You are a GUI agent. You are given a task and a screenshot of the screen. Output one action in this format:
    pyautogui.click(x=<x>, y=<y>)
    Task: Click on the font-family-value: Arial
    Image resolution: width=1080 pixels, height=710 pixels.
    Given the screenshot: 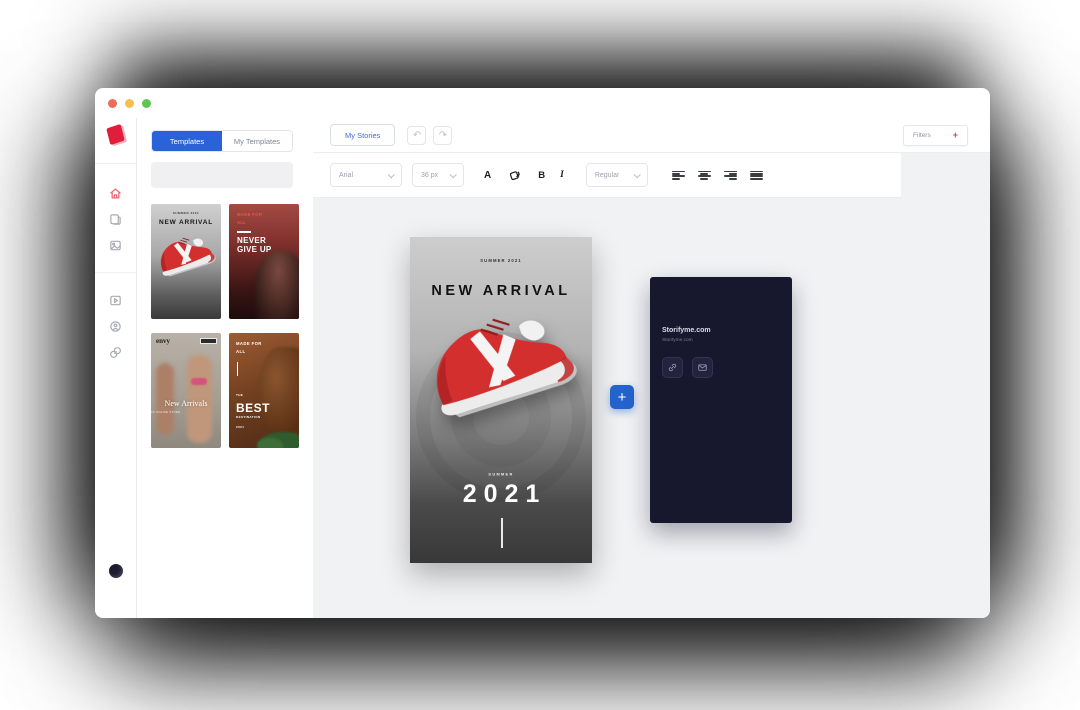 What is the action you would take?
    pyautogui.click(x=346, y=175)
    